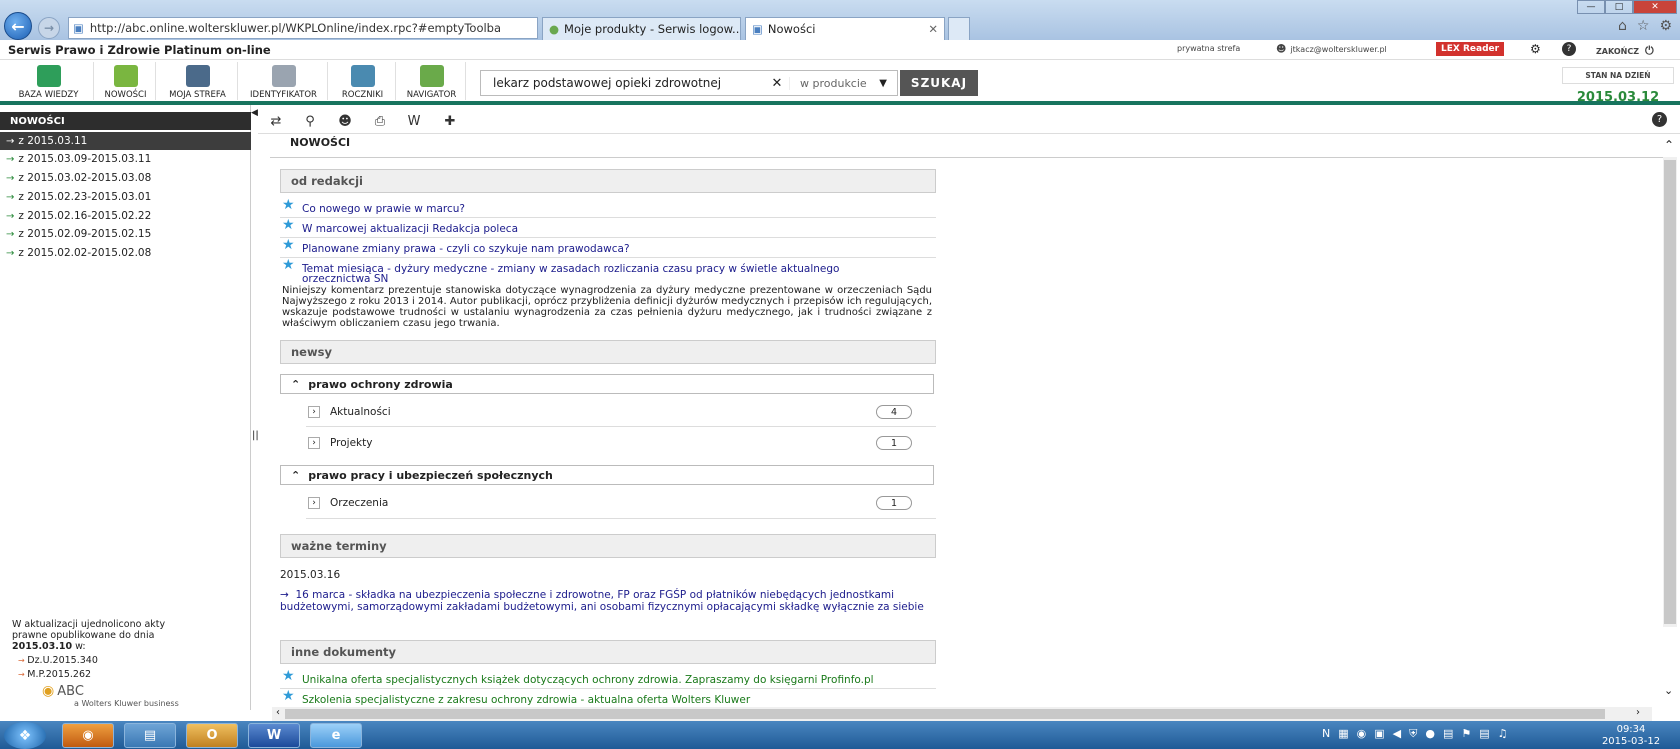 Image resolution: width=1680 pixels, height=749 pixels. I want to click on action-icon-bar, so click(969, 121).